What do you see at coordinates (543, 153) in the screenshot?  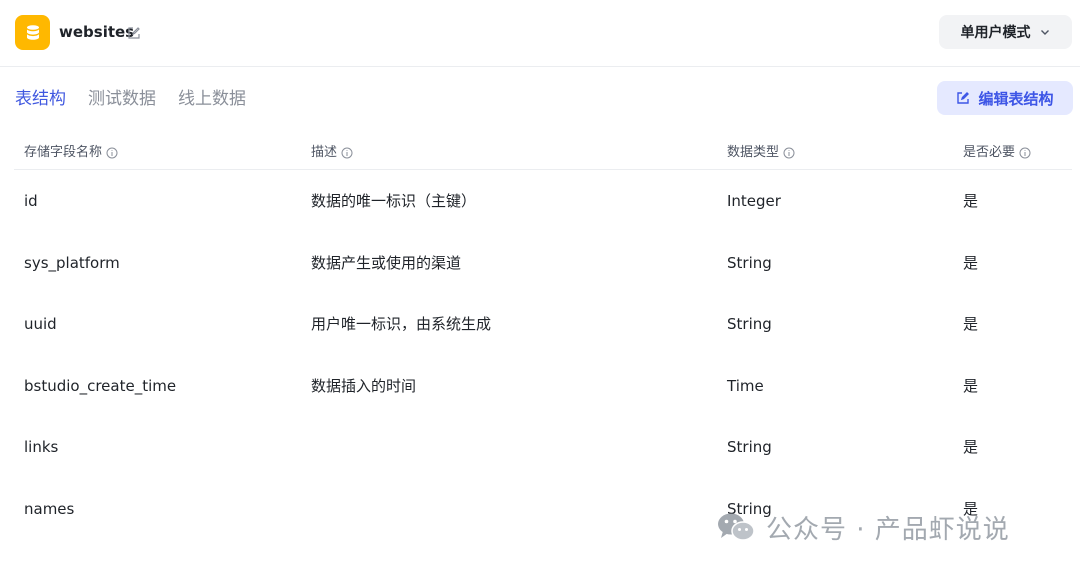 I see `table-header: 存储字段名称 描述 数据类型 是否必要` at bounding box center [543, 153].